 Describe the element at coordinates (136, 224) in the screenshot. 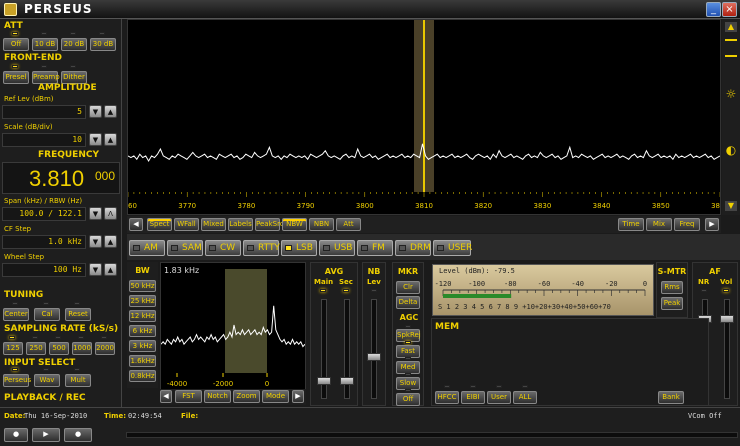

I see `toolbar-left-arrow-icon: ◀` at that location.